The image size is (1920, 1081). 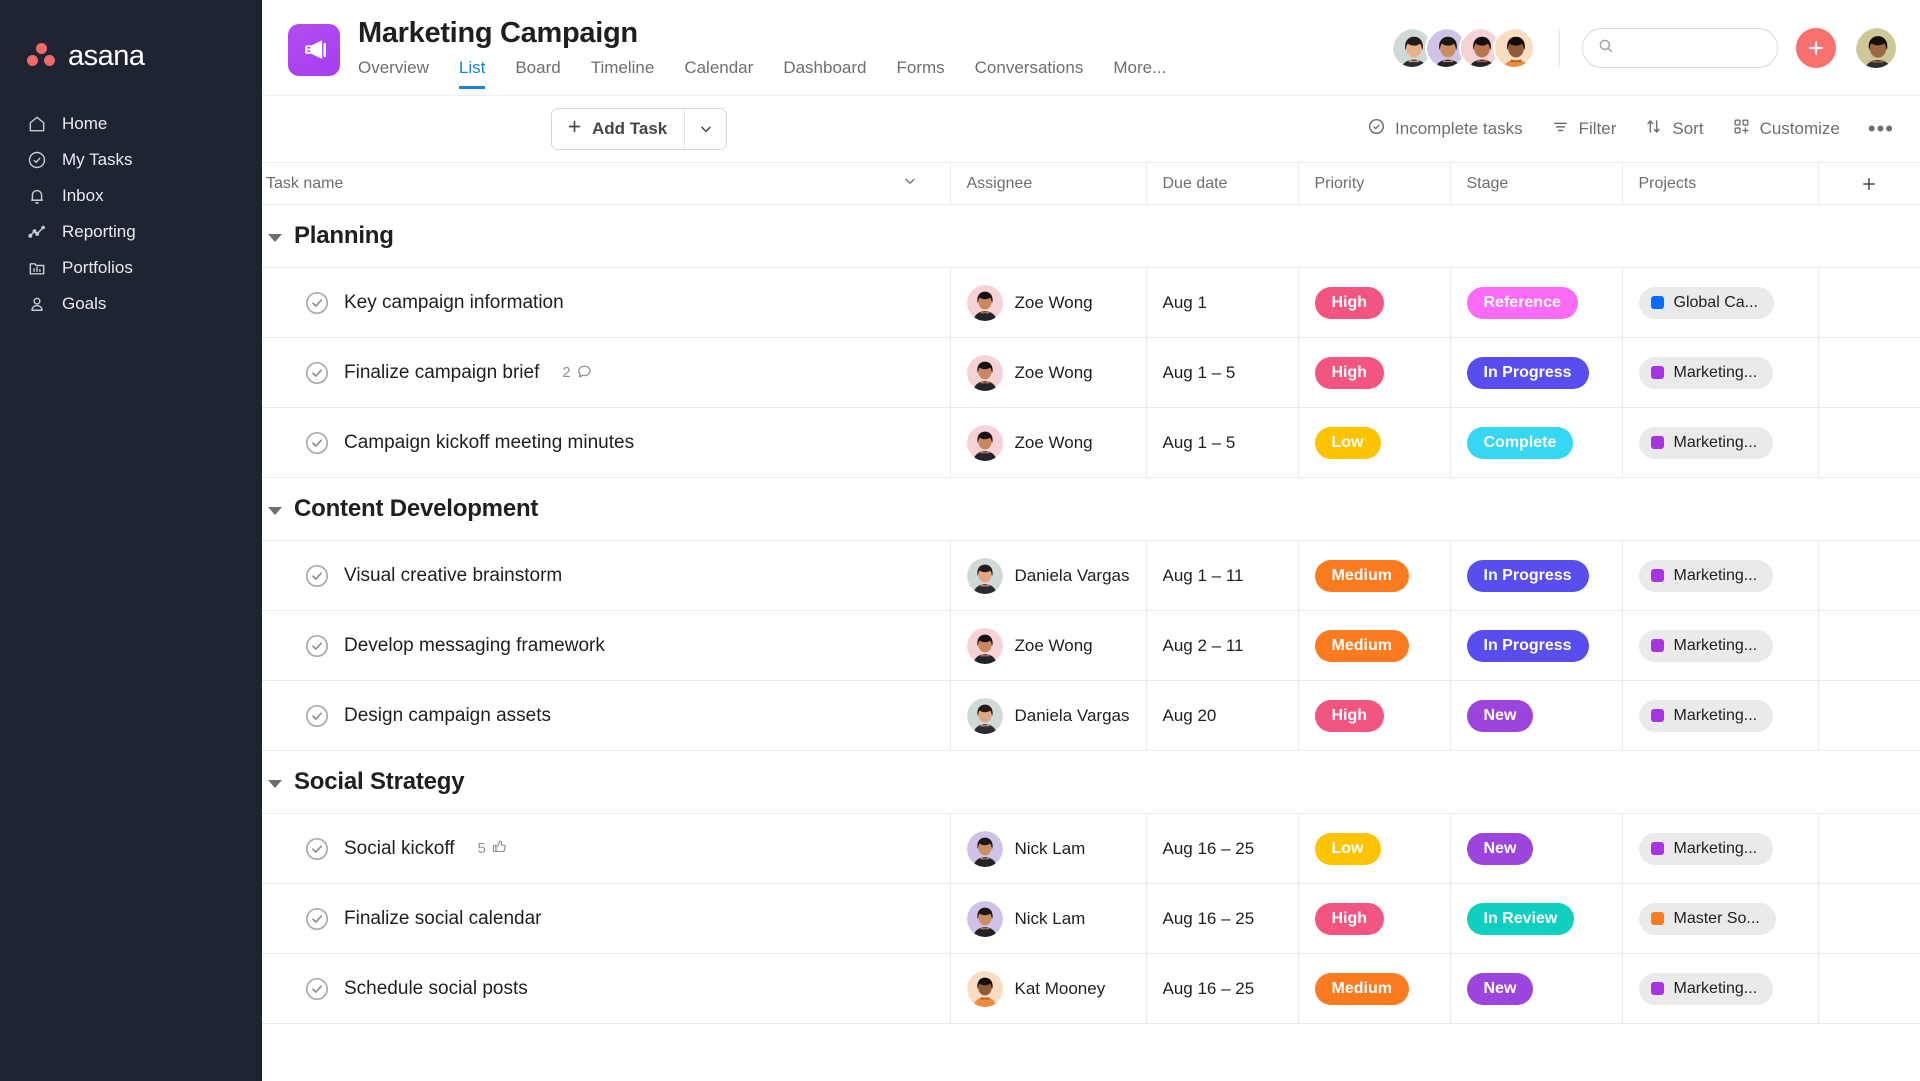 What do you see at coordinates (920, 73) in the screenshot?
I see `tab-forms: Forms` at bounding box center [920, 73].